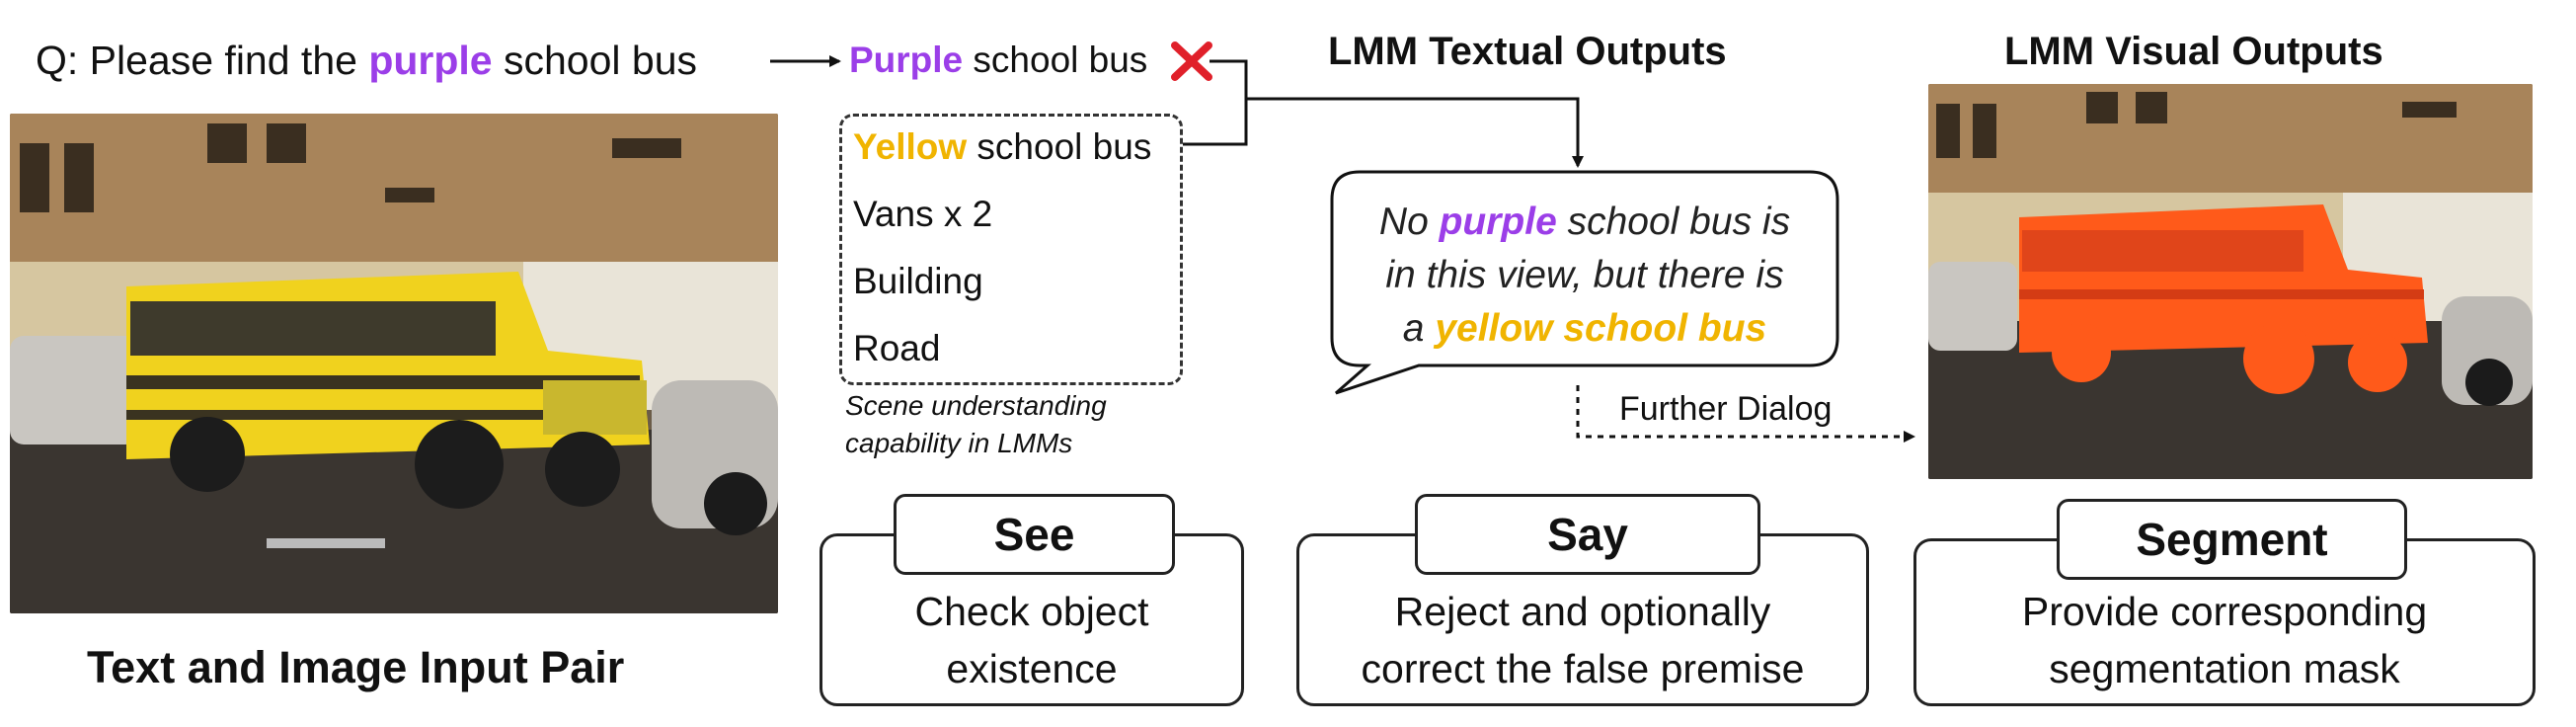  Describe the element at coordinates (1415, 132) in the screenshot. I see `bubble-arrow` at that location.